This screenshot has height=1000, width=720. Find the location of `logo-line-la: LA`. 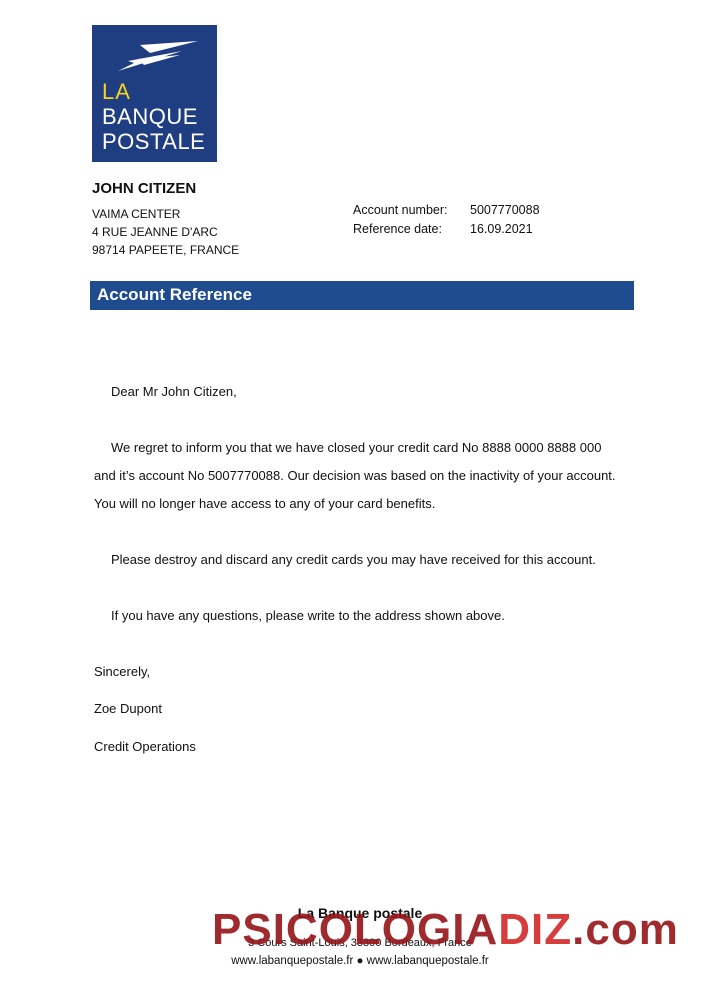

logo-line-la: LA is located at coordinates (116, 91).